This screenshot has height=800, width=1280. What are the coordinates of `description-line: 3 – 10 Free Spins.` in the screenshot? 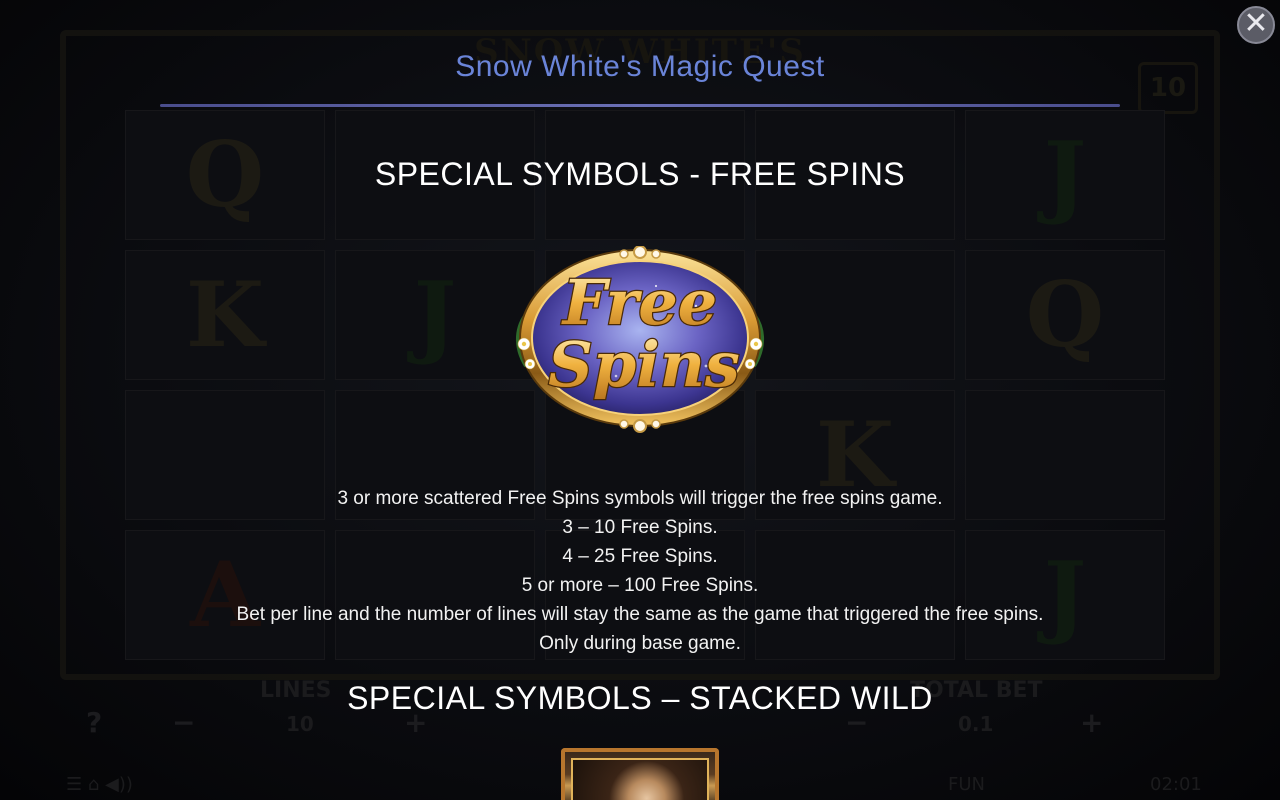 It's located at (640, 527).